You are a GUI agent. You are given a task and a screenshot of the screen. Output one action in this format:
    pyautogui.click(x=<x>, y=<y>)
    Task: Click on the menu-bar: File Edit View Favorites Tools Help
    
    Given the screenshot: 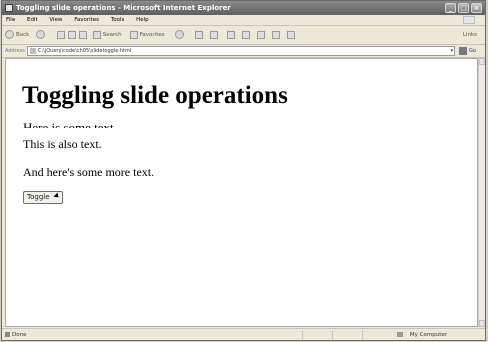 What is the action you would take?
    pyautogui.click(x=243, y=20)
    